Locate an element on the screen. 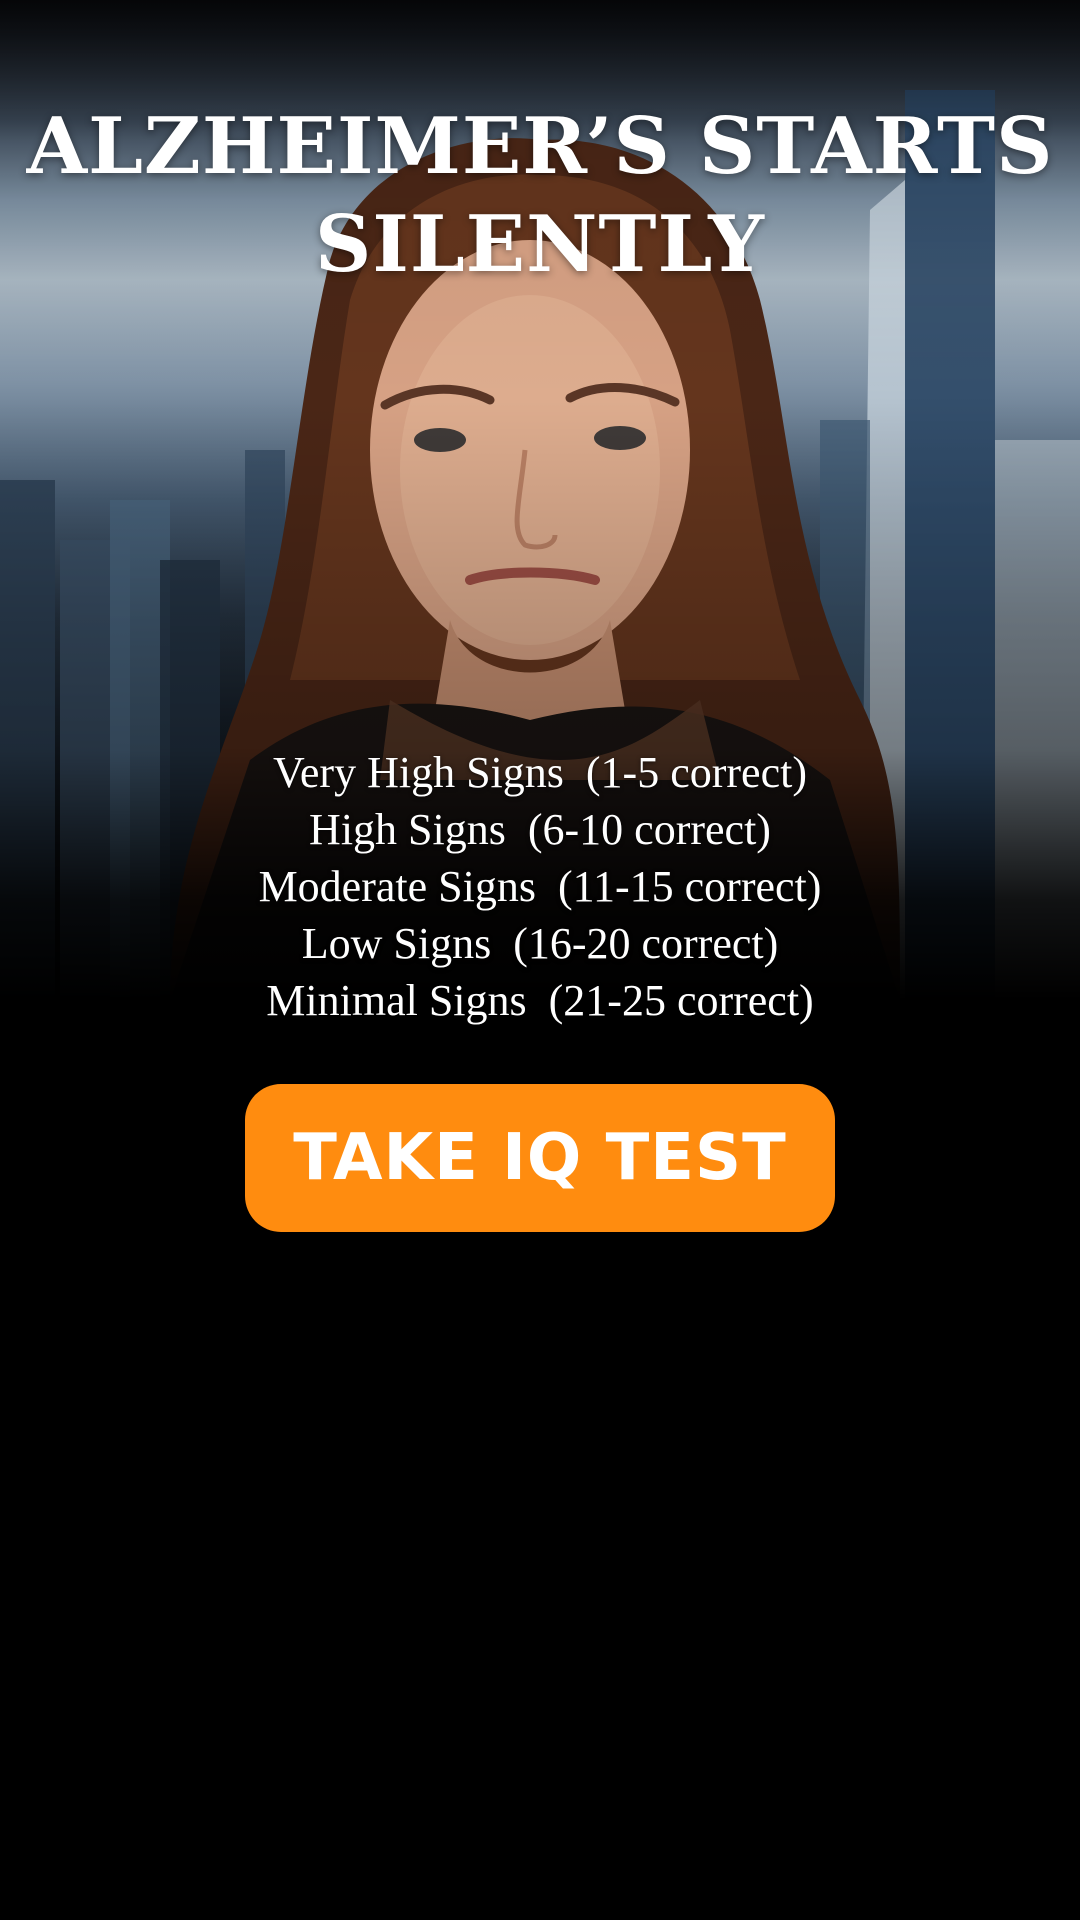 This screenshot has width=1080, height=1920. score-level-moderate: Moderate Signs (11-15 correct) is located at coordinates (540, 886).